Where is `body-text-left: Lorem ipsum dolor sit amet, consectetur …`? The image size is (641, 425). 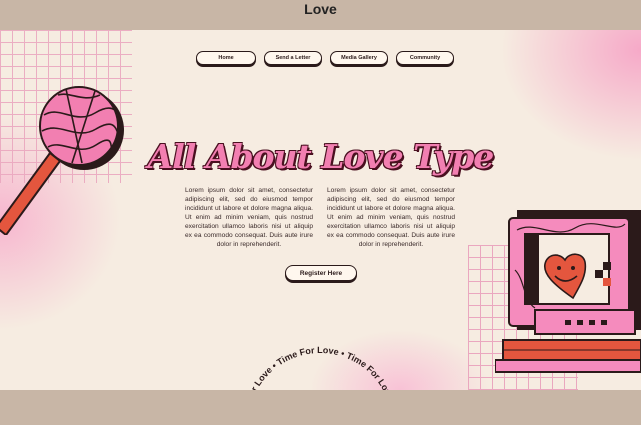 body-text-left: Lorem ipsum dolor sit amet, consectetur … is located at coordinates (249, 217).